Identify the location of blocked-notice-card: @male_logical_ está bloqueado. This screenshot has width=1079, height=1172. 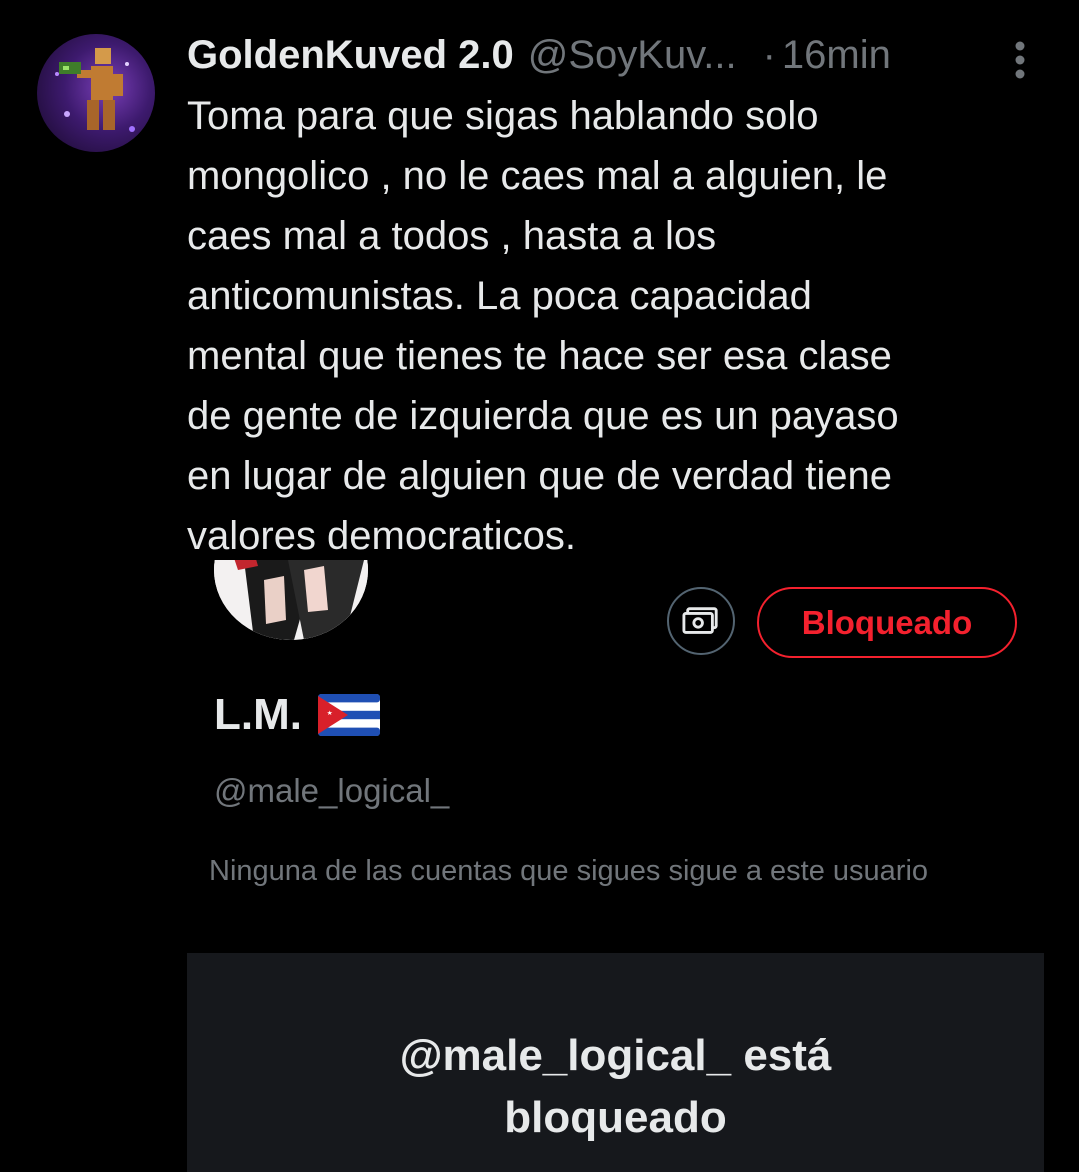
(615, 1062).